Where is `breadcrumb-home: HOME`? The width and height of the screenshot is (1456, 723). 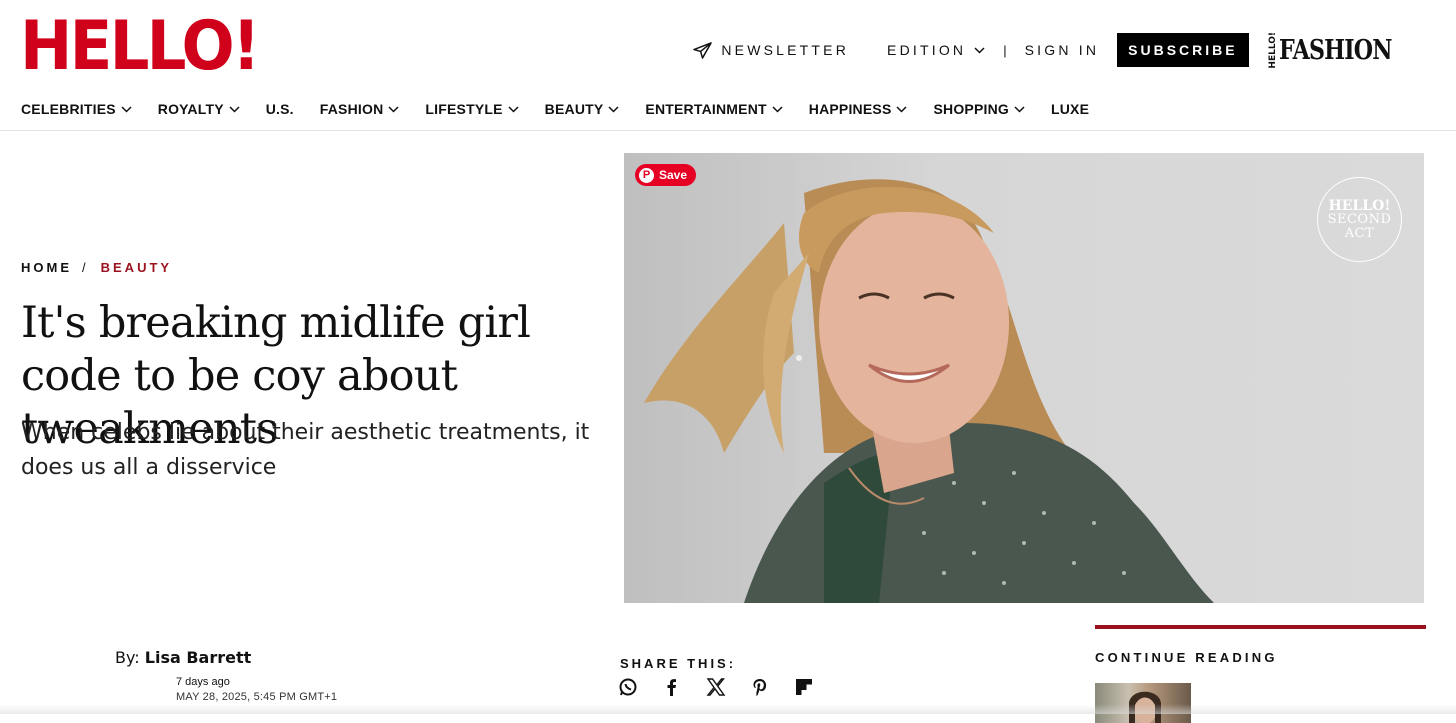 breadcrumb-home: HOME is located at coordinates (46, 267).